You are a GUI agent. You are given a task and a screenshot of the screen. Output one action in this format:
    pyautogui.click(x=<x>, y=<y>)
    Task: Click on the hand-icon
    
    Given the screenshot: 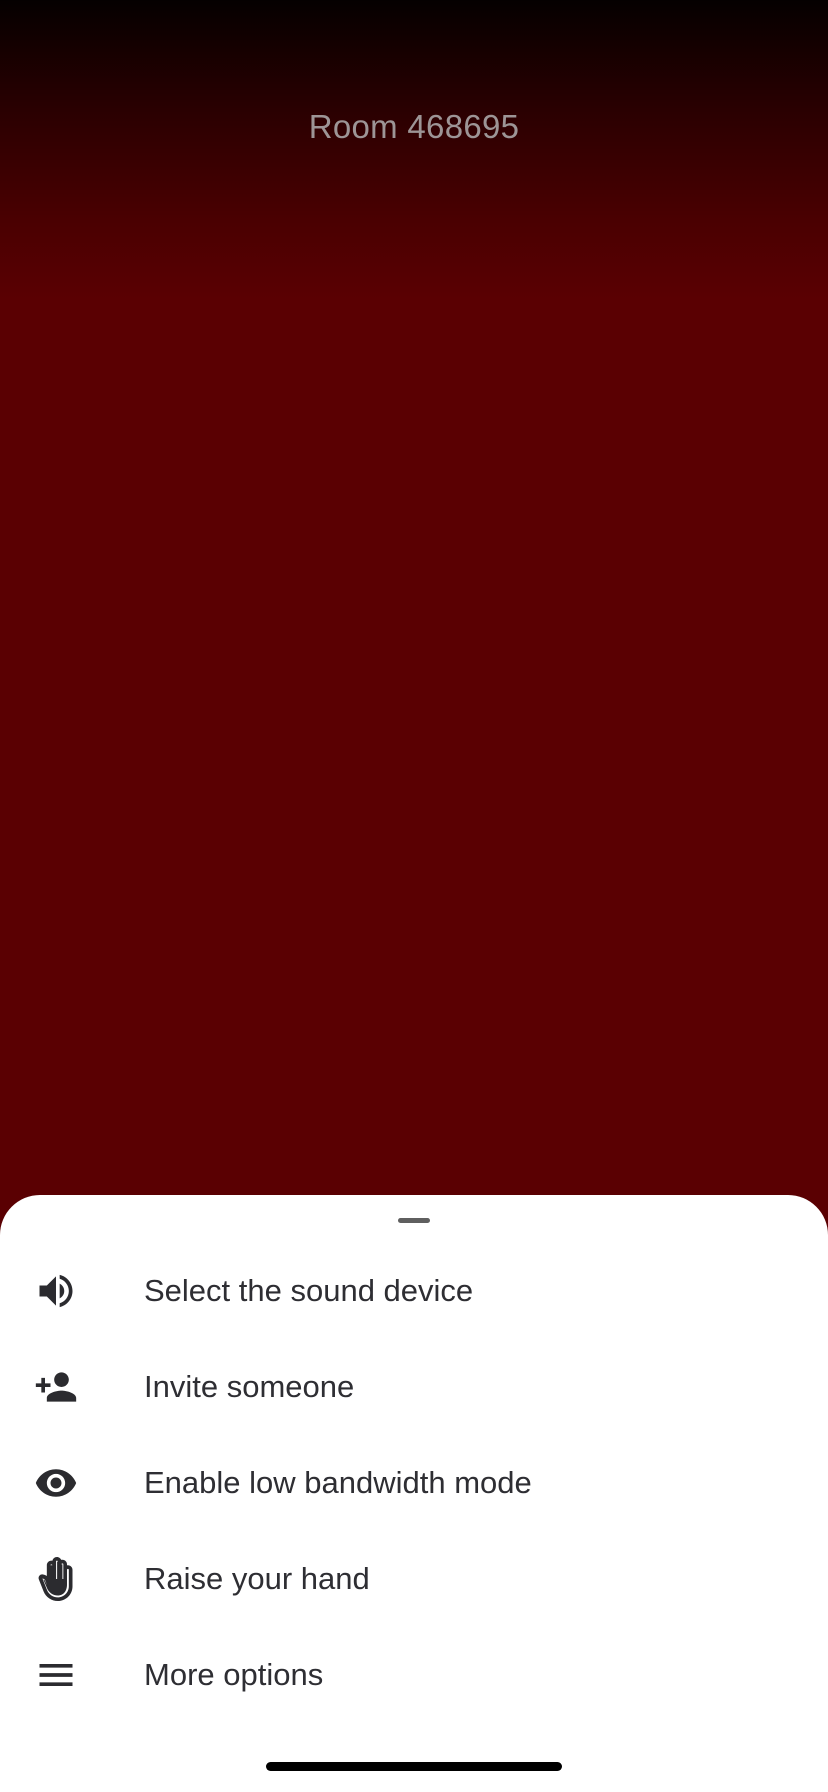 What is the action you would take?
    pyautogui.click(x=56, y=1579)
    